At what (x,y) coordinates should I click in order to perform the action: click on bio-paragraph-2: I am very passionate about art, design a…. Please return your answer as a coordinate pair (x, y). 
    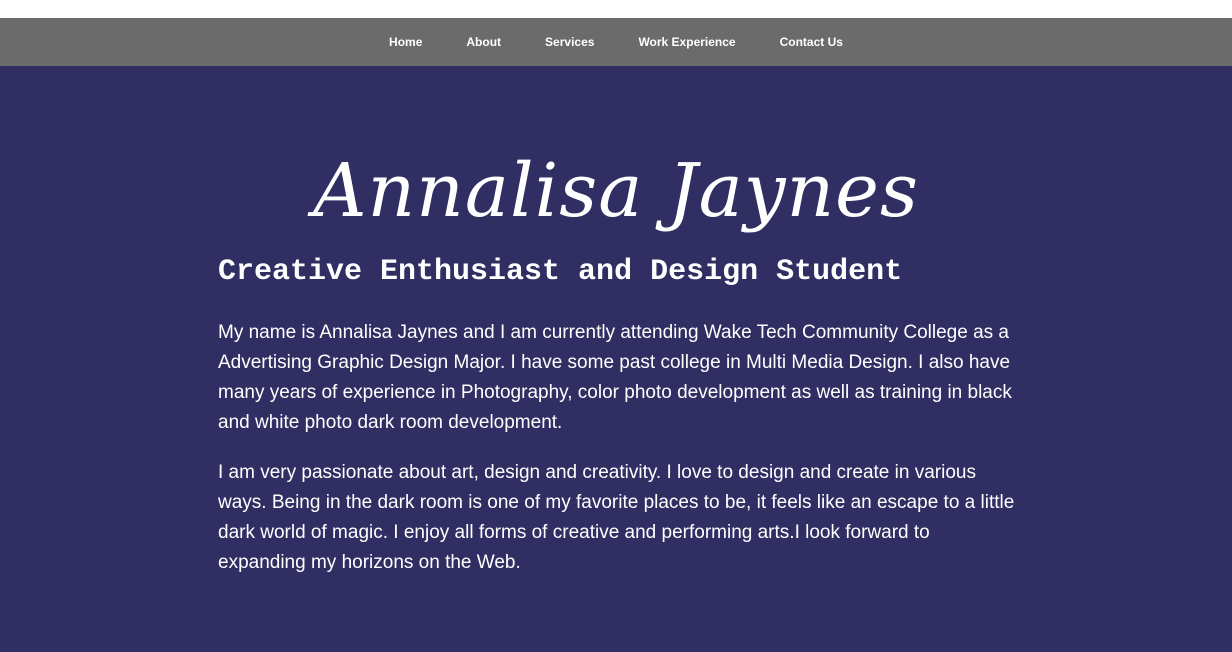
    Looking at the image, I should click on (616, 517).